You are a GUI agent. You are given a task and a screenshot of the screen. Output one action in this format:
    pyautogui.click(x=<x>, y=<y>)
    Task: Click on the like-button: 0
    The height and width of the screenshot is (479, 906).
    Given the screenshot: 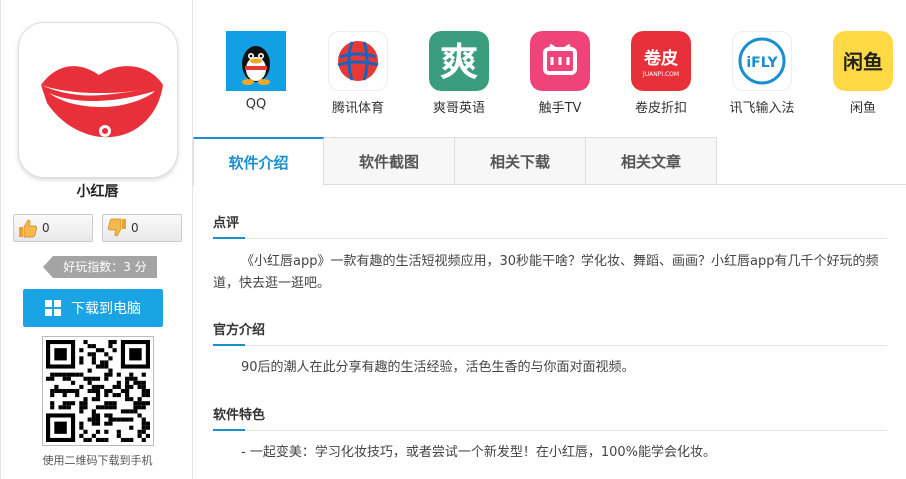 What is the action you would take?
    pyautogui.click(x=53, y=228)
    